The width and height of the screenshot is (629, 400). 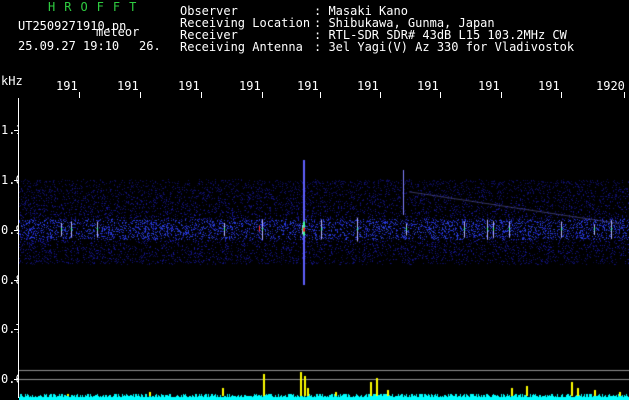 I want to click on y-axis-unit: kHz, so click(x=12, y=81).